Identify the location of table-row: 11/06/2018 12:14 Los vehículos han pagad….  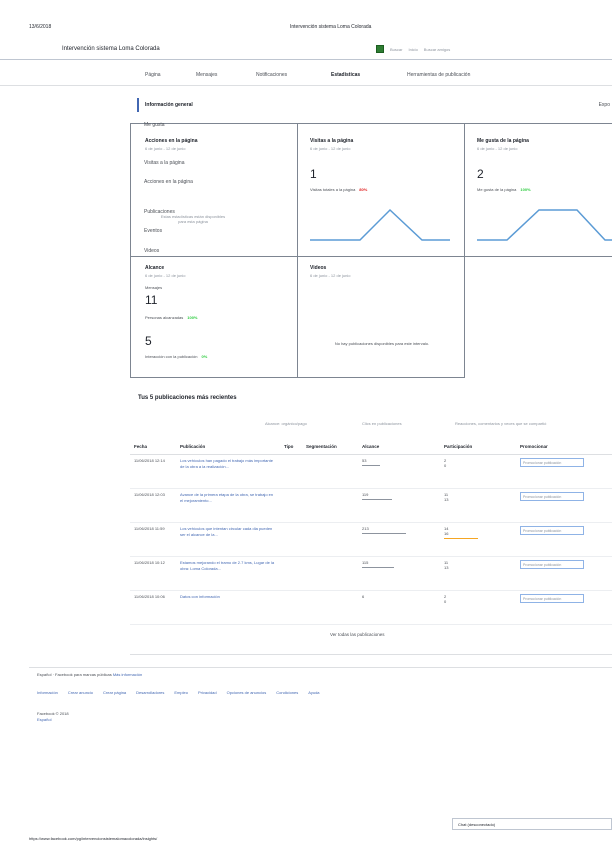
(371, 471).